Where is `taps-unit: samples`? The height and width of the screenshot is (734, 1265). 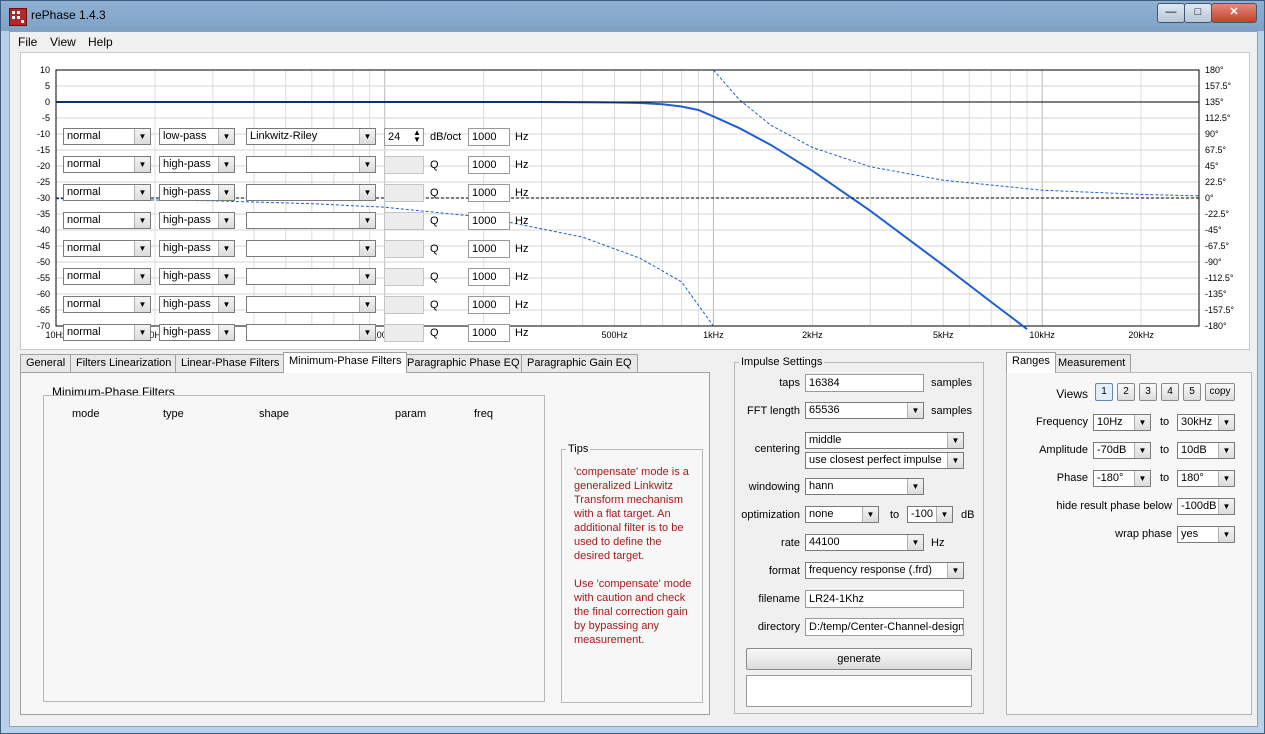
taps-unit: samples is located at coordinates (951, 383).